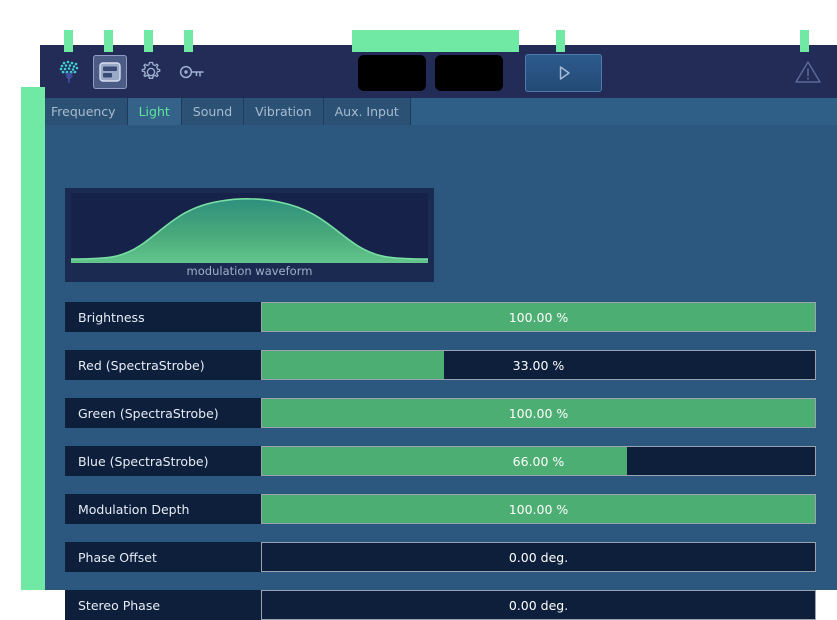  I want to click on gear-icon, so click(151, 72).